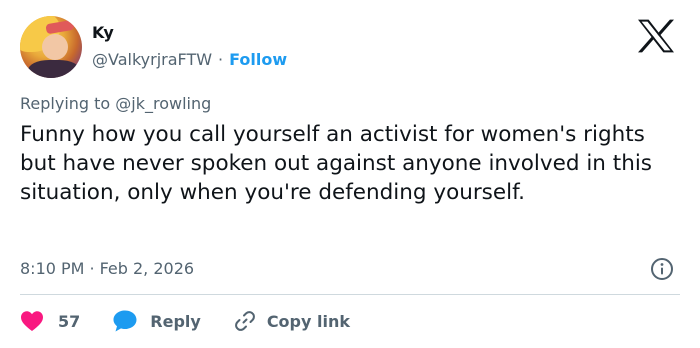 The image size is (700, 348). What do you see at coordinates (662, 269) in the screenshot?
I see `info-icon` at bounding box center [662, 269].